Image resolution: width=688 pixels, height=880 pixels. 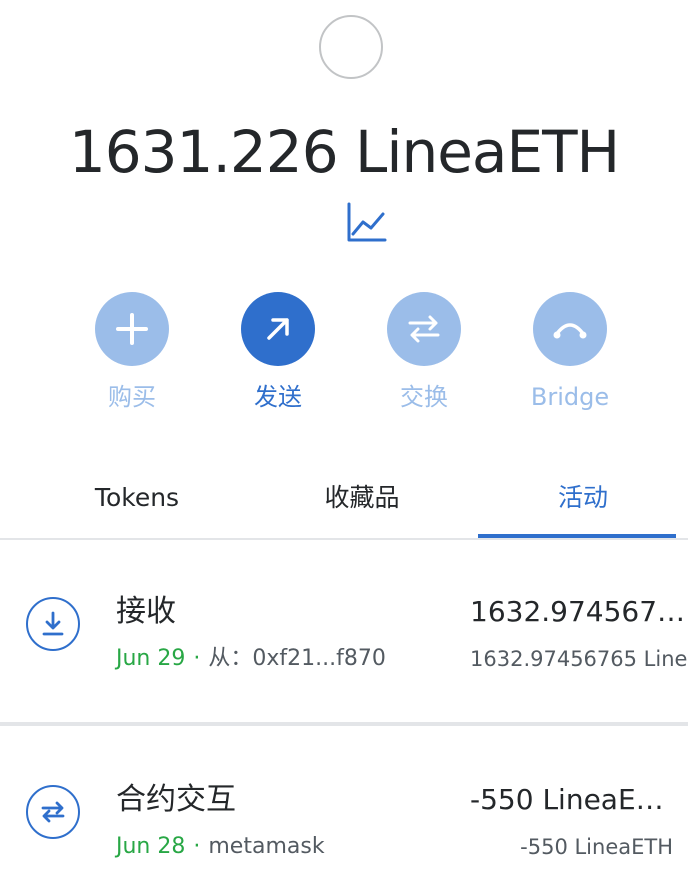 What do you see at coordinates (266, 846) in the screenshot?
I see `transaction-detail: metamask` at bounding box center [266, 846].